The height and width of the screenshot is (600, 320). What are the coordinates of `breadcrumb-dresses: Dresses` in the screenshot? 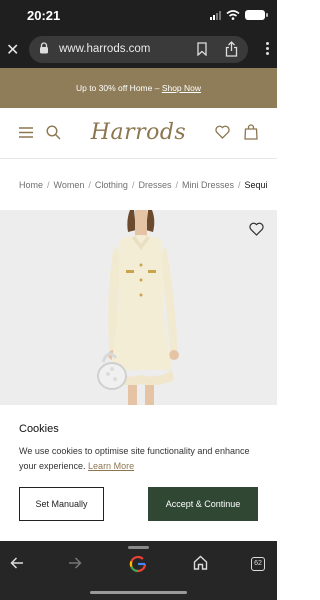 It's located at (154, 185).